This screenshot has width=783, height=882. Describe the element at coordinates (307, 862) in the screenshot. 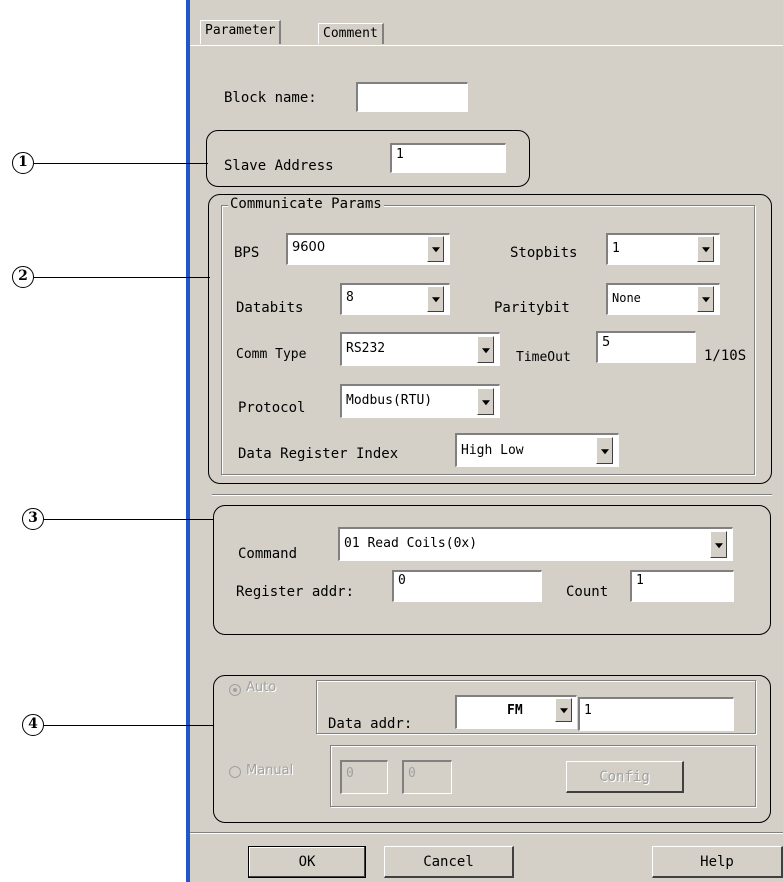

I see `ok-button: OK` at that location.